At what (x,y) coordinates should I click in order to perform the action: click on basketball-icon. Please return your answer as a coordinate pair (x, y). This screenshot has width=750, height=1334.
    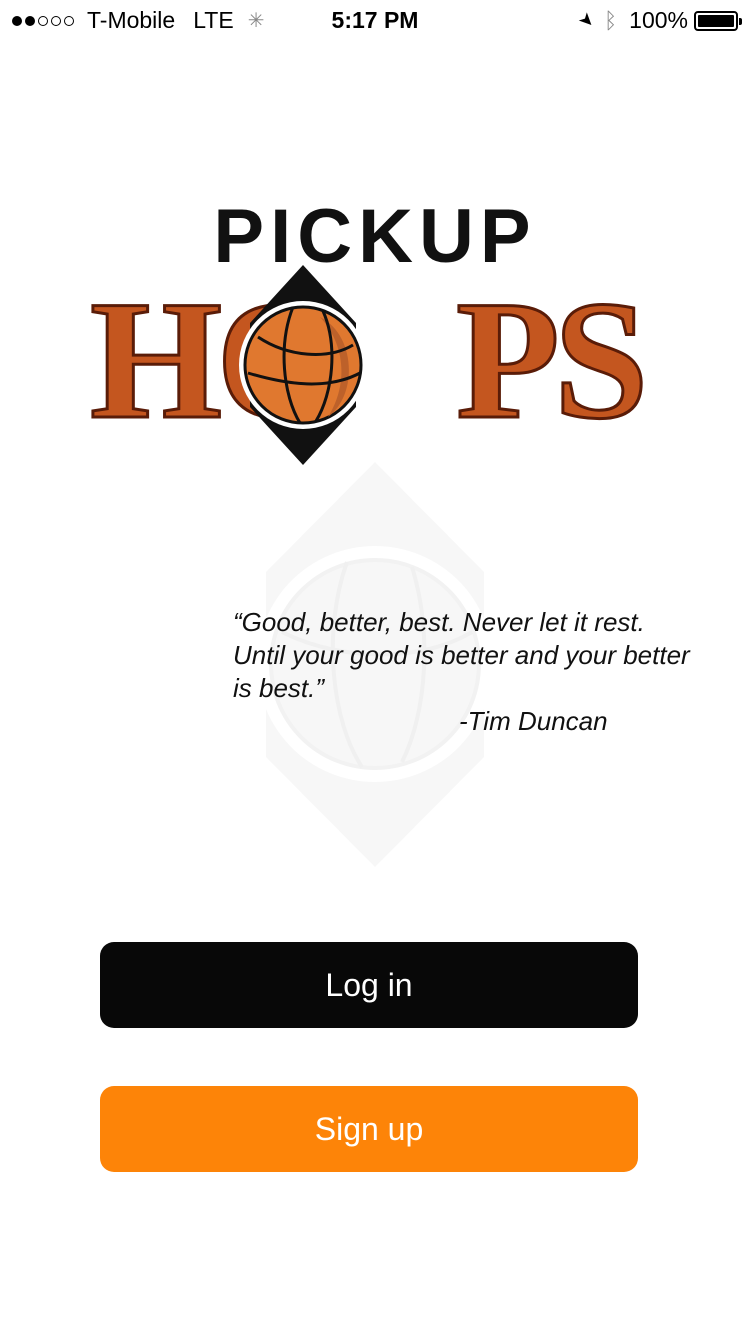
    Looking at the image, I should click on (303, 365).